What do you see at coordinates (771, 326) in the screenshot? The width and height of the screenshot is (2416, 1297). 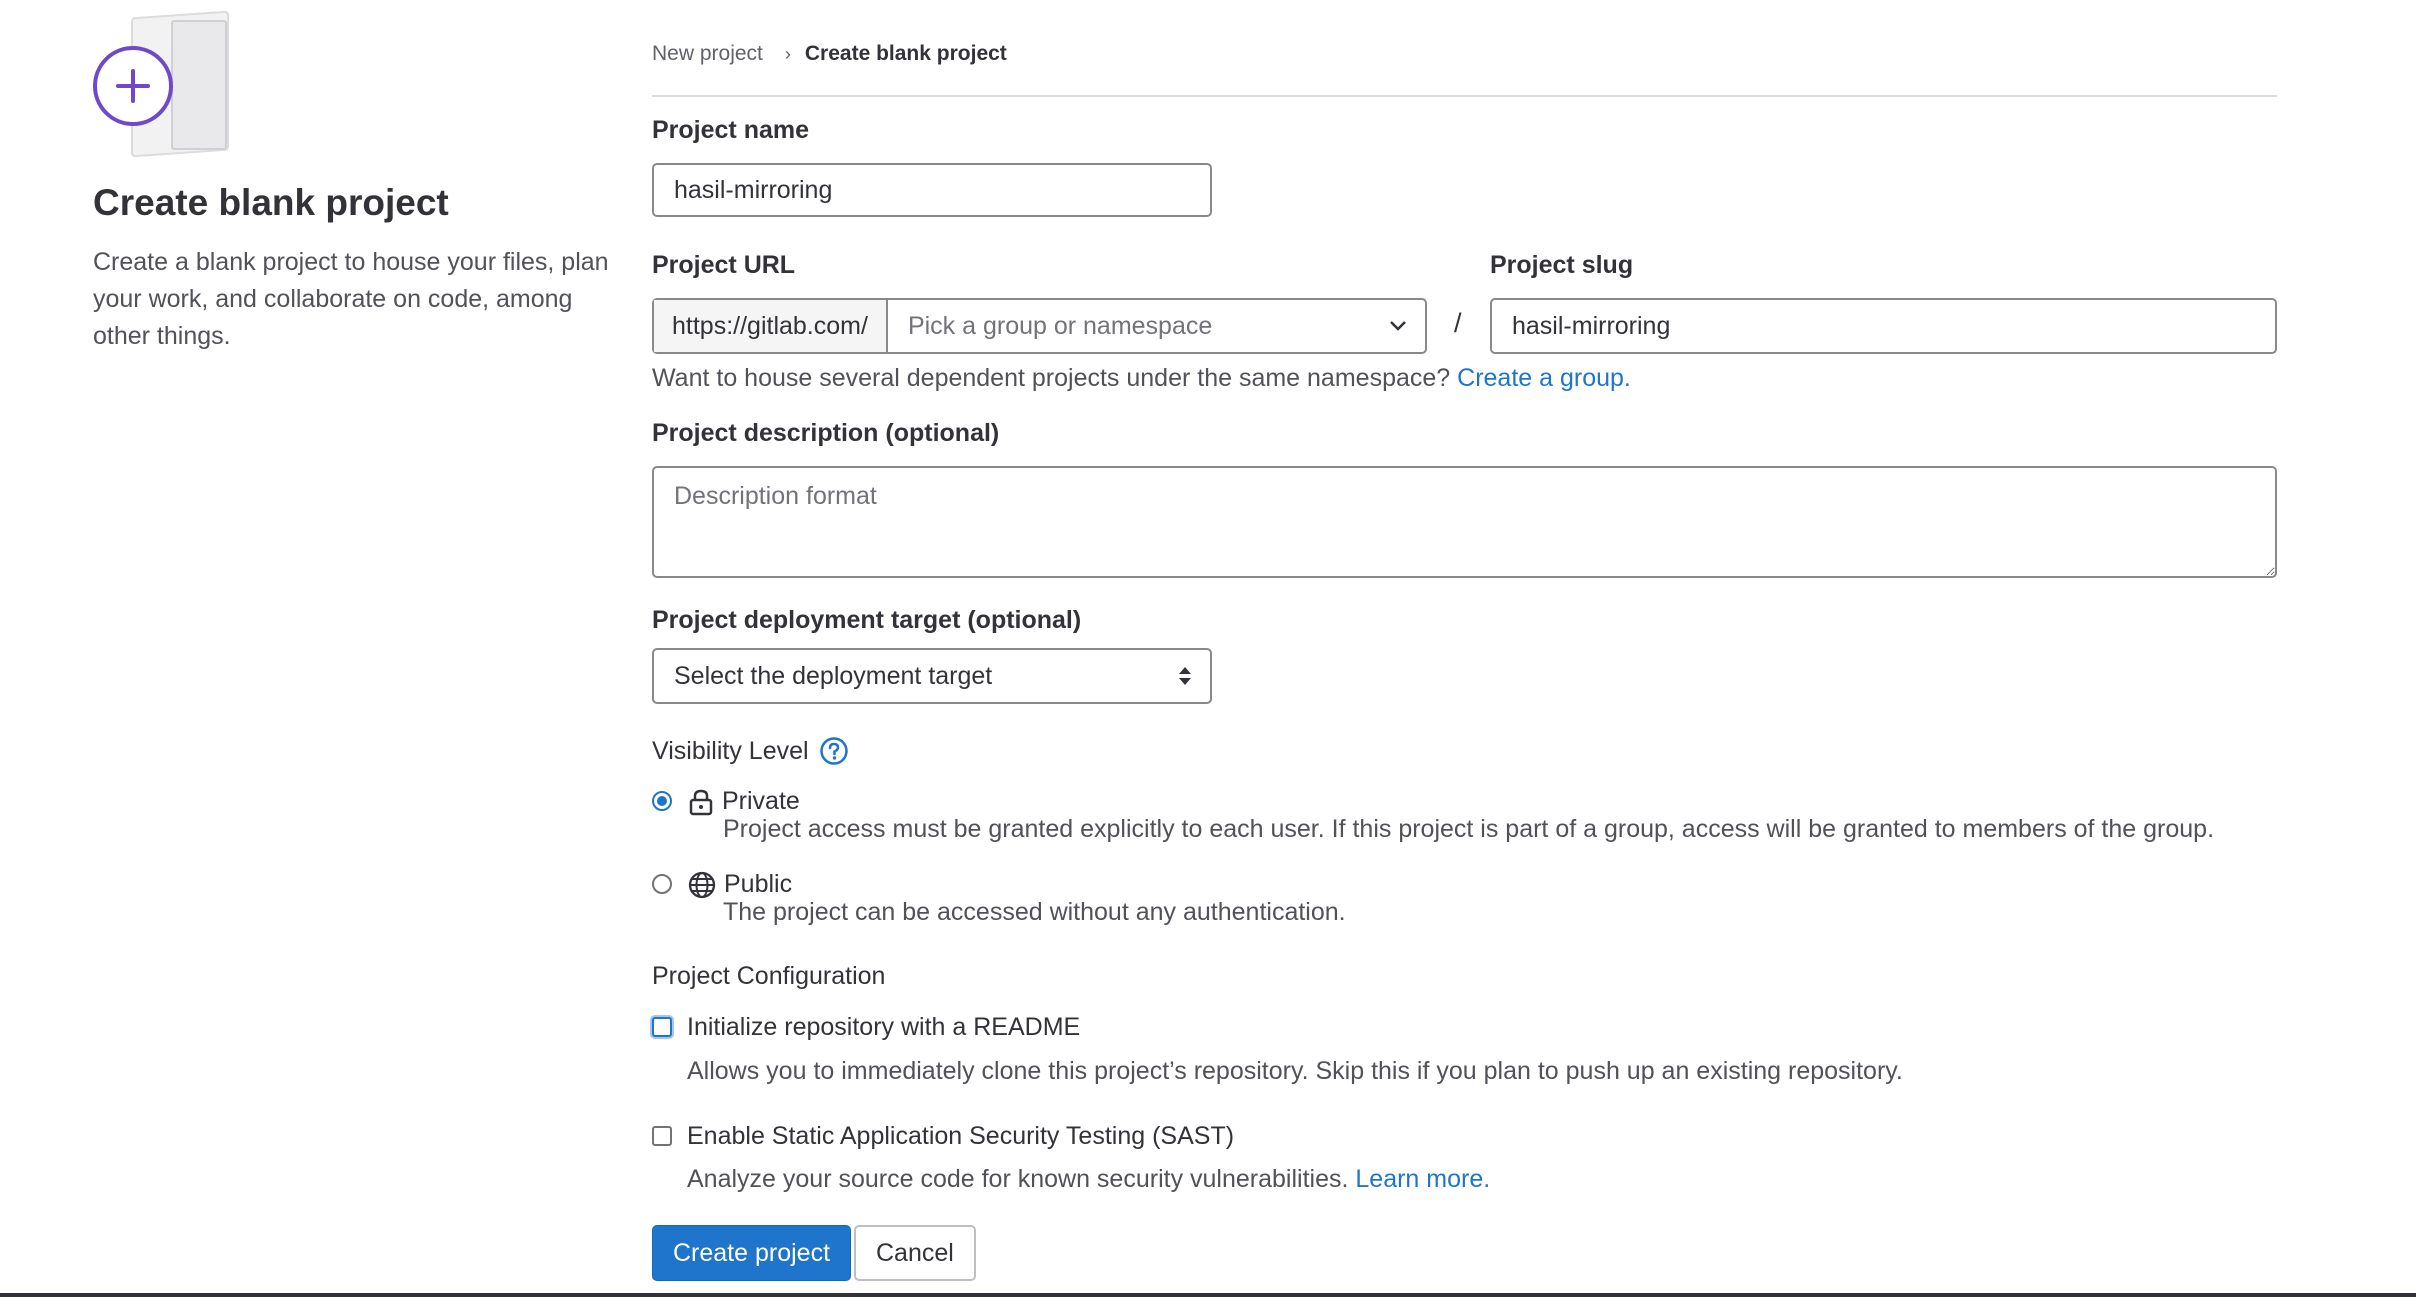 I see `url-prefix: https://gitlab.com/` at bounding box center [771, 326].